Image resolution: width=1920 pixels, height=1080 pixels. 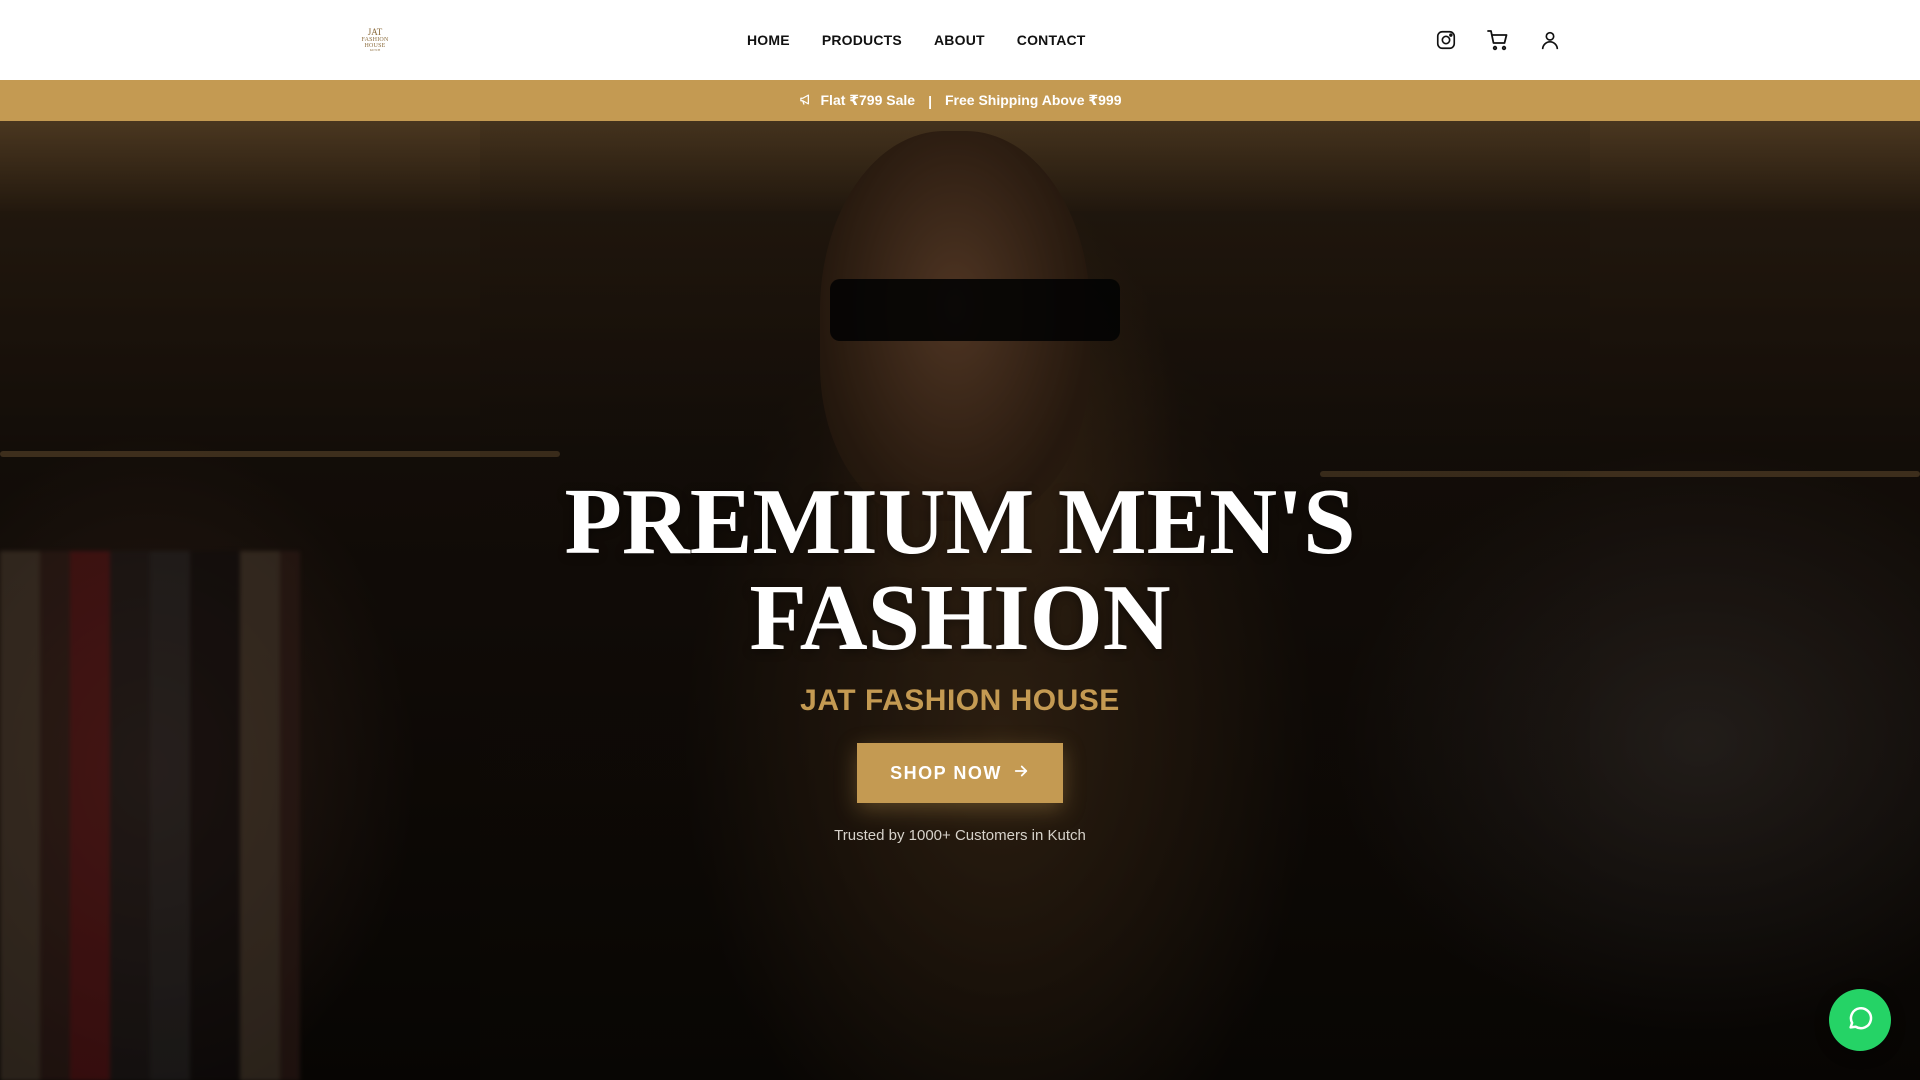 I want to click on hero-title-line-2: FASHION, so click(x=960, y=618).